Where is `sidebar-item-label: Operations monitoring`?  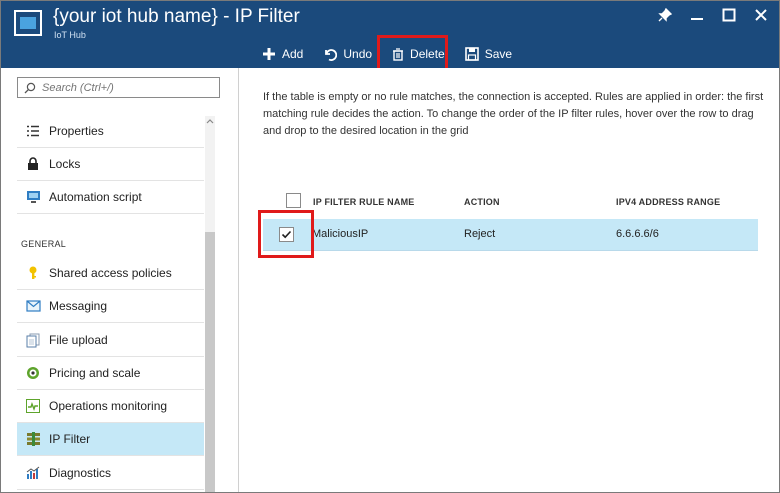
sidebar-item-label: Operations monitoring is located at coordinates (108, 406).